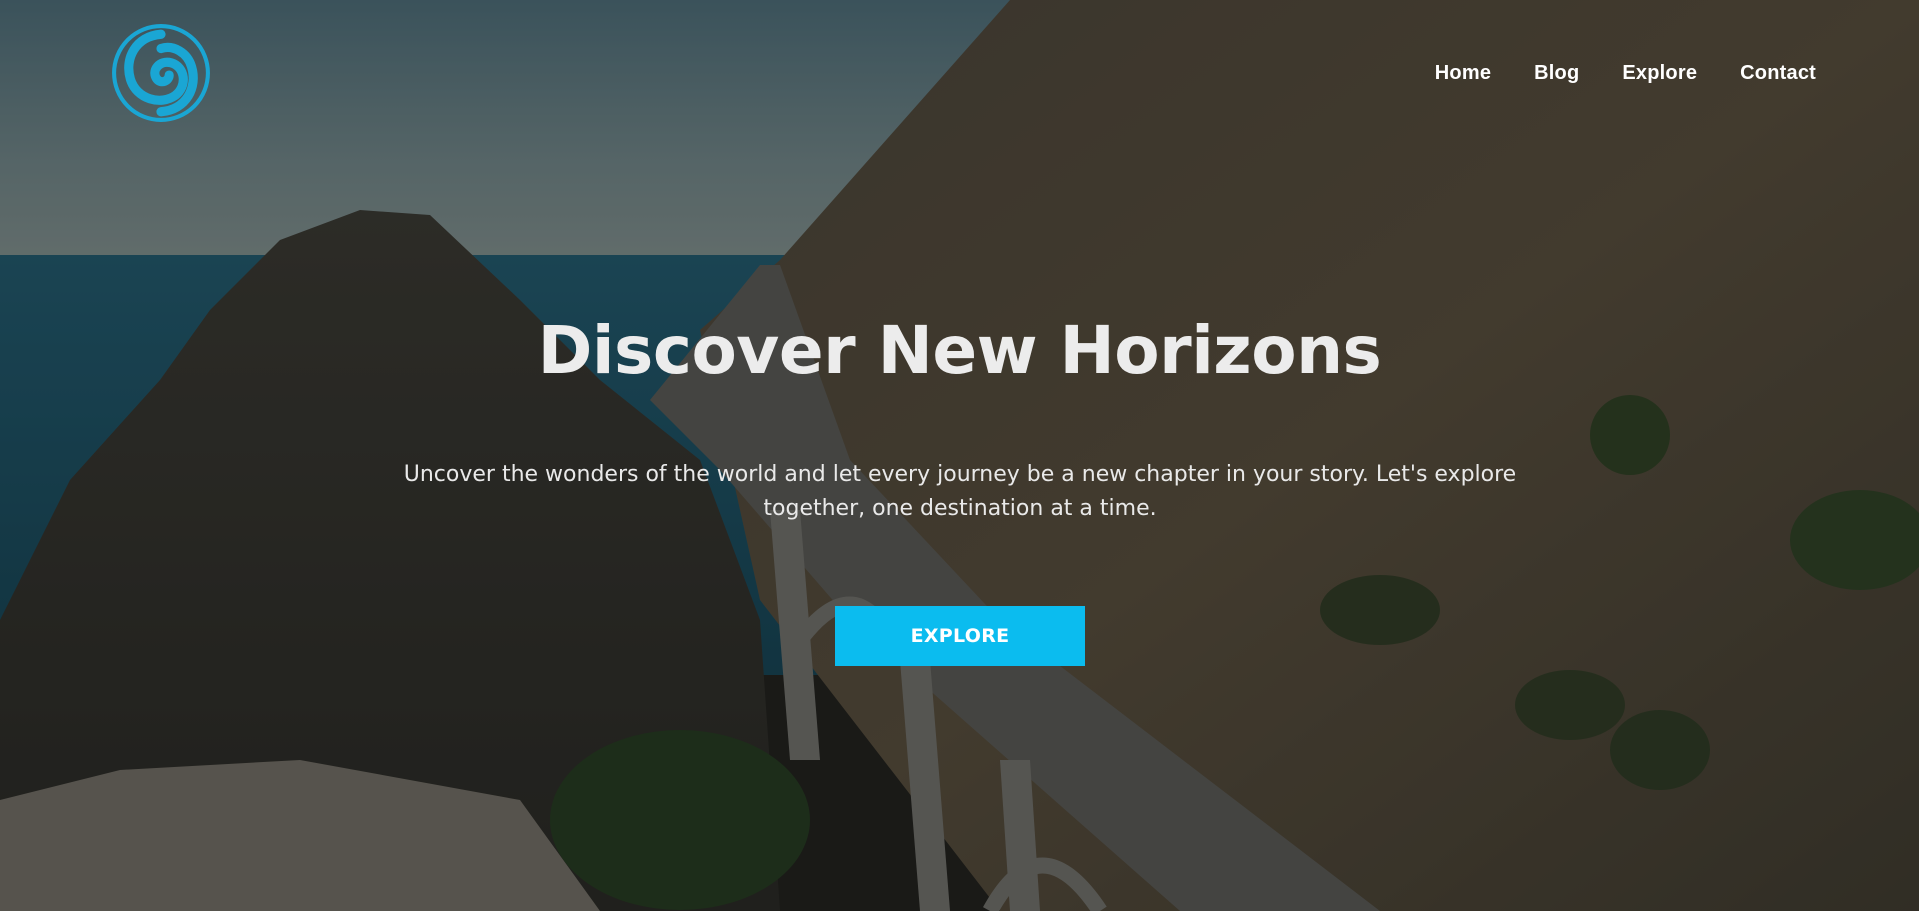 This screenshot has height=911, width=1919. What do you see at coordinates (960, 636) in the screenshot?
I see `explore-button: EXPLORE` at bounding box center [960, 636].